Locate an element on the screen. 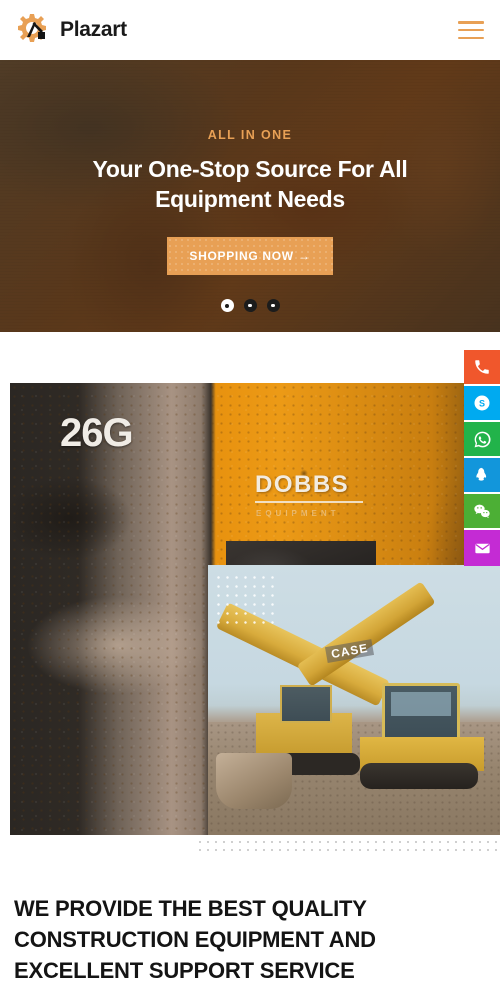  hero-eyebrow: ALL IN ONE is located at coordinates (250, 135).